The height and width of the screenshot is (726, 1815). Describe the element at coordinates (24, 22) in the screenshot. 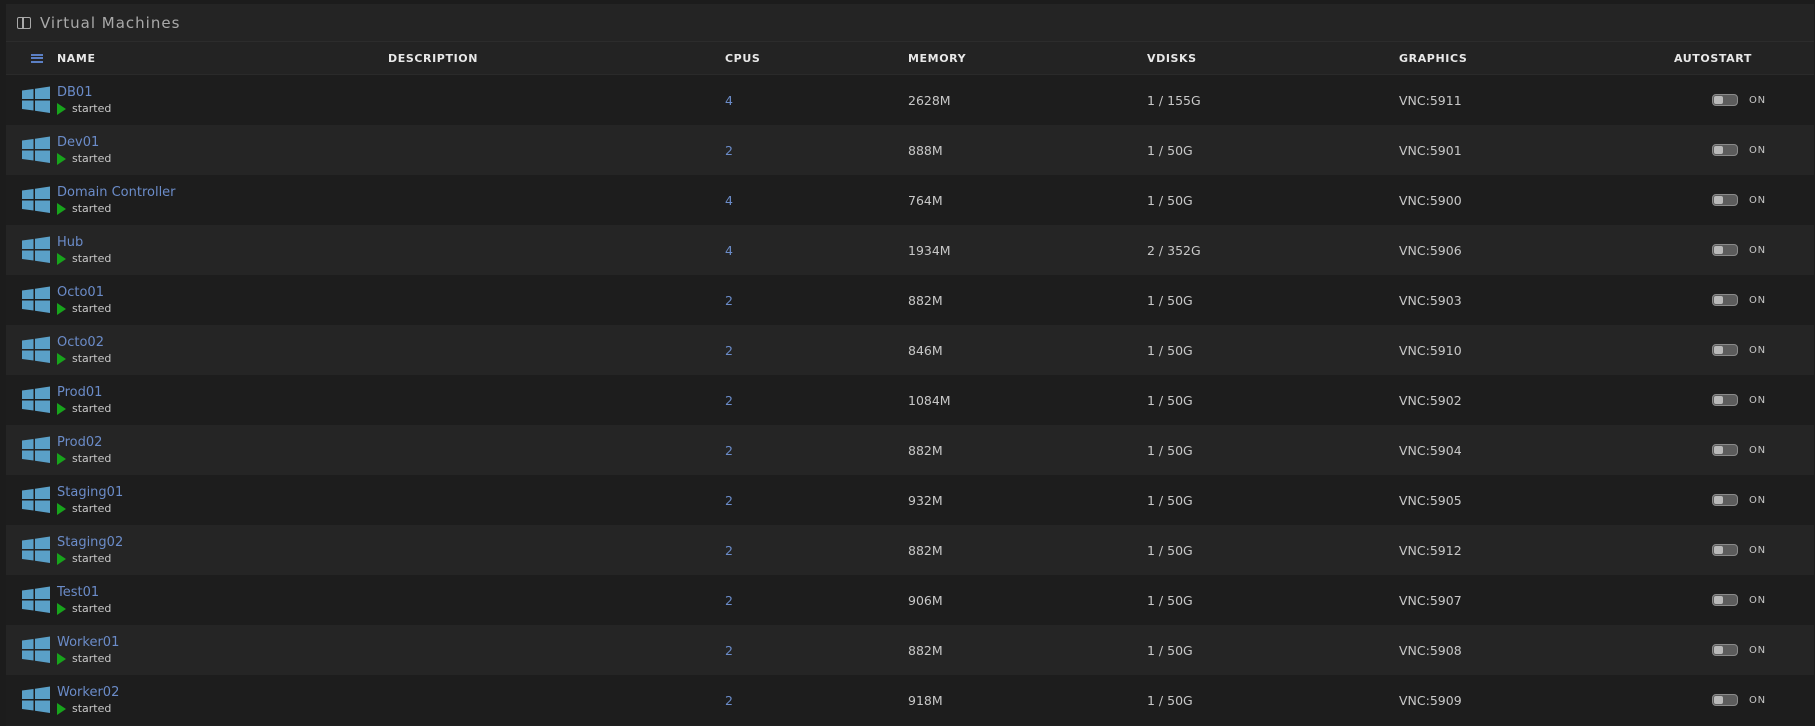

I see `panel-icon` at that location.